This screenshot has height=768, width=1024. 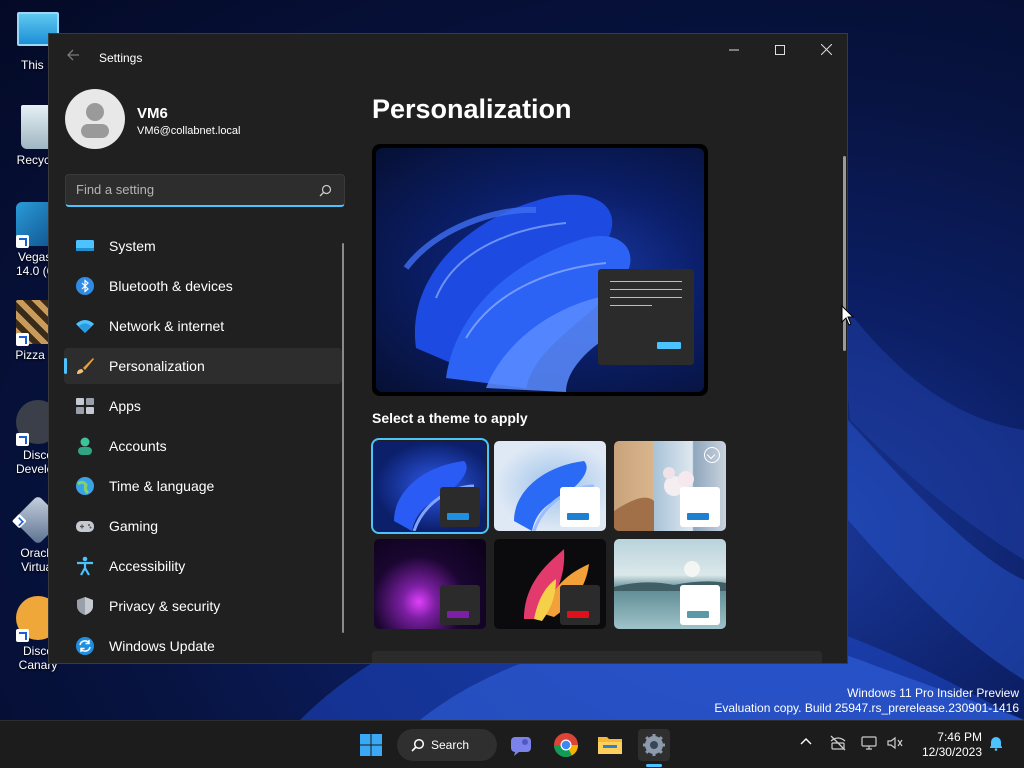 What do you see at coordinates (472, 109) in the screenshot?
I see `page-title: Personalization` at bounding box center [472, 109].